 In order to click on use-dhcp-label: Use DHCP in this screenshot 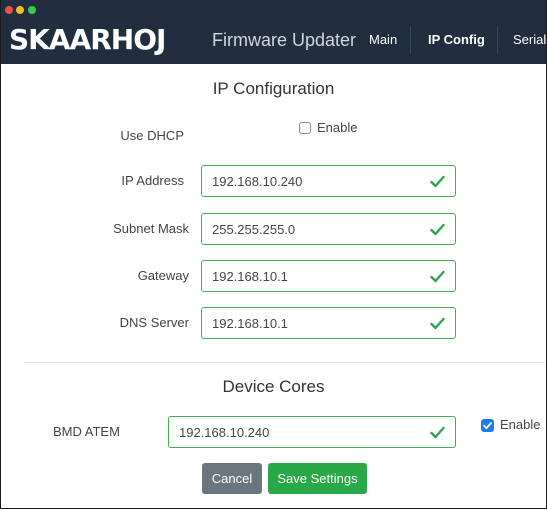, I will do `click(152, 135)`.